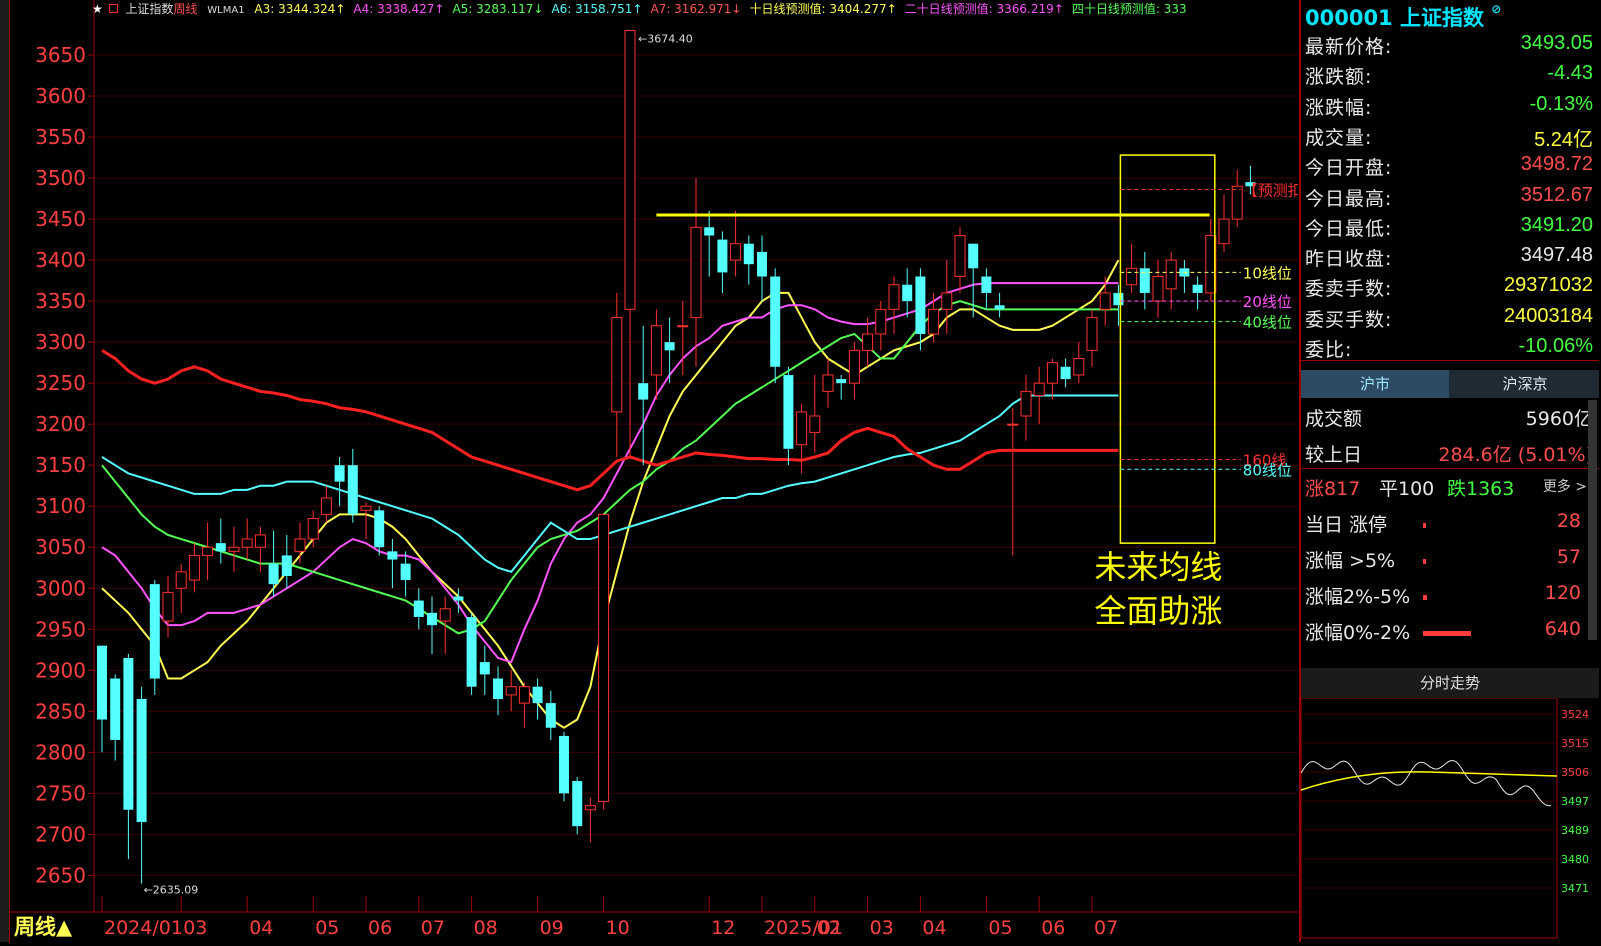 Image resolution: width=1601 pixels, height=946 pixels. I want to click on tab-sh: 沪市, so click(1375, 384).